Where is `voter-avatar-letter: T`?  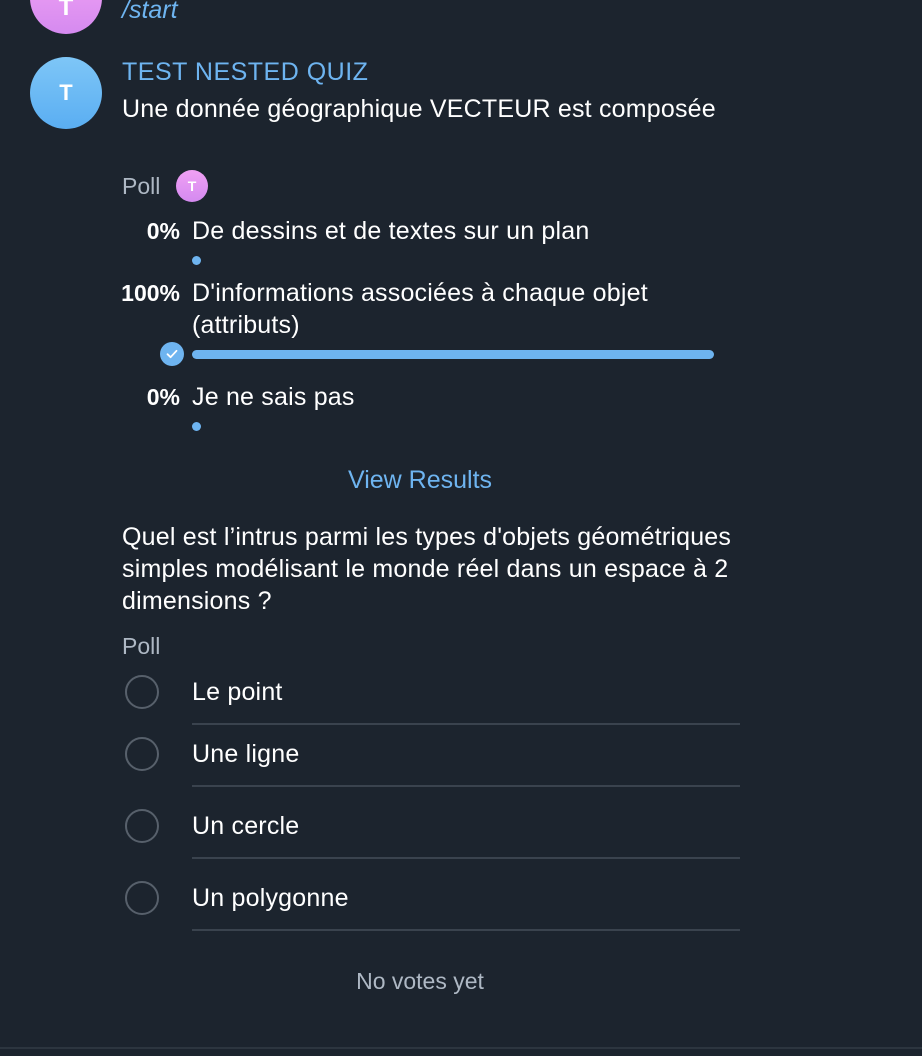 voter-avatar-letter: T is located at coordinates (192, 186).